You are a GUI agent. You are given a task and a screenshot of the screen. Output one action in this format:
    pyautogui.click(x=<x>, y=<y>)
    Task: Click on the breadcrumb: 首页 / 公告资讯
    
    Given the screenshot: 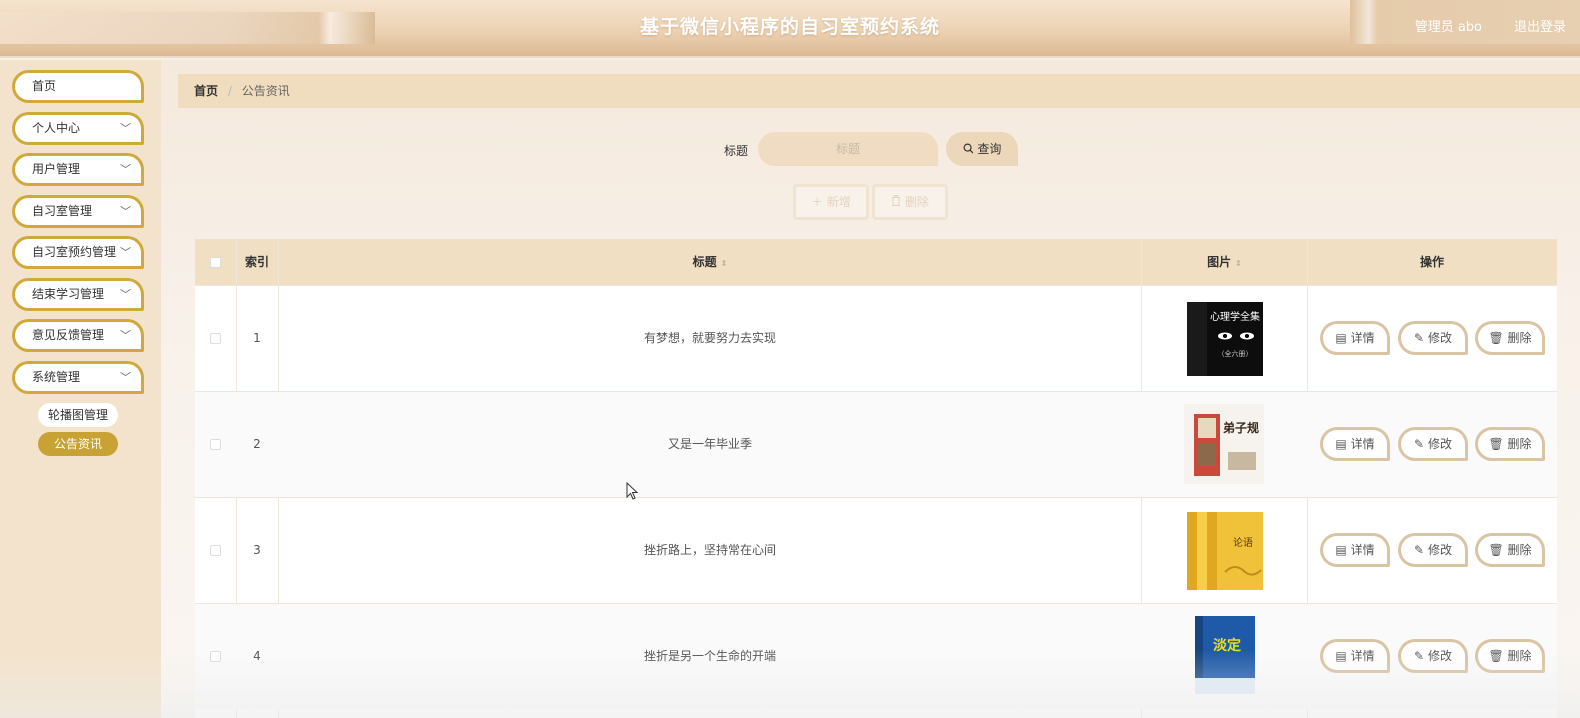 What is the action you would take?
    pyautogui.click(x=879, y=91)
    